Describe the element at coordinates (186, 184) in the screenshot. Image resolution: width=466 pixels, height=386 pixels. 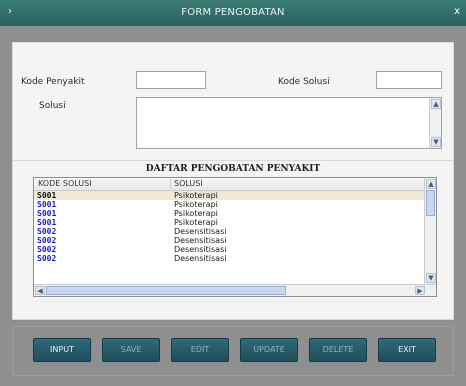
I see `column-solusi: SOLUSI` at that location.